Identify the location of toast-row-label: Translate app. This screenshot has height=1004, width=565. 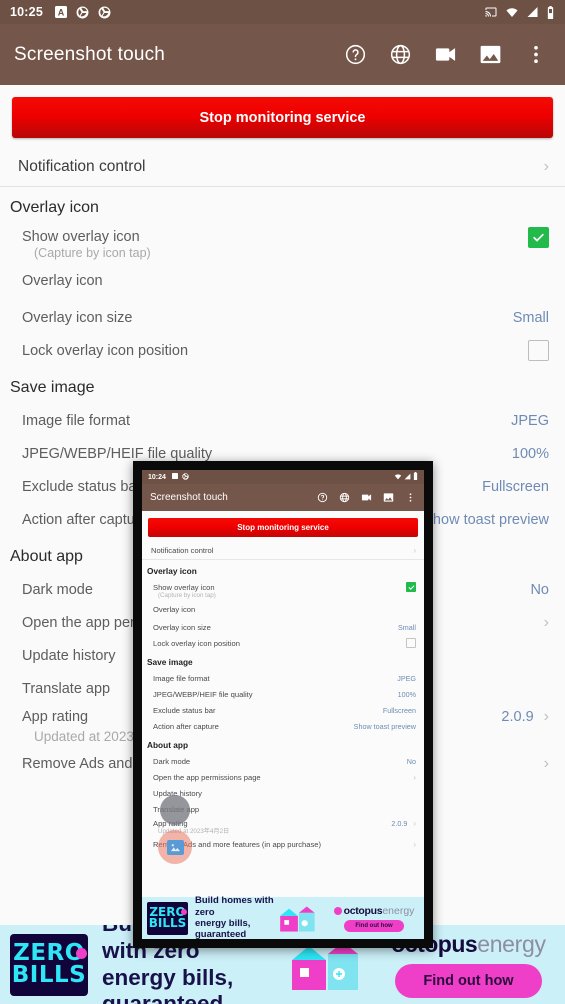
(176, 809).